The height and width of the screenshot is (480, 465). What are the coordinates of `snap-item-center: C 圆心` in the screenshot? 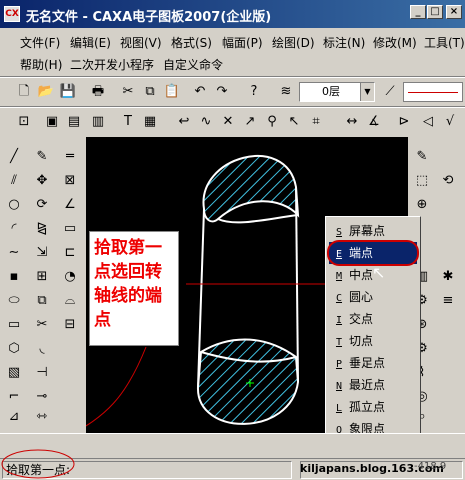 It's located at (373, 297).